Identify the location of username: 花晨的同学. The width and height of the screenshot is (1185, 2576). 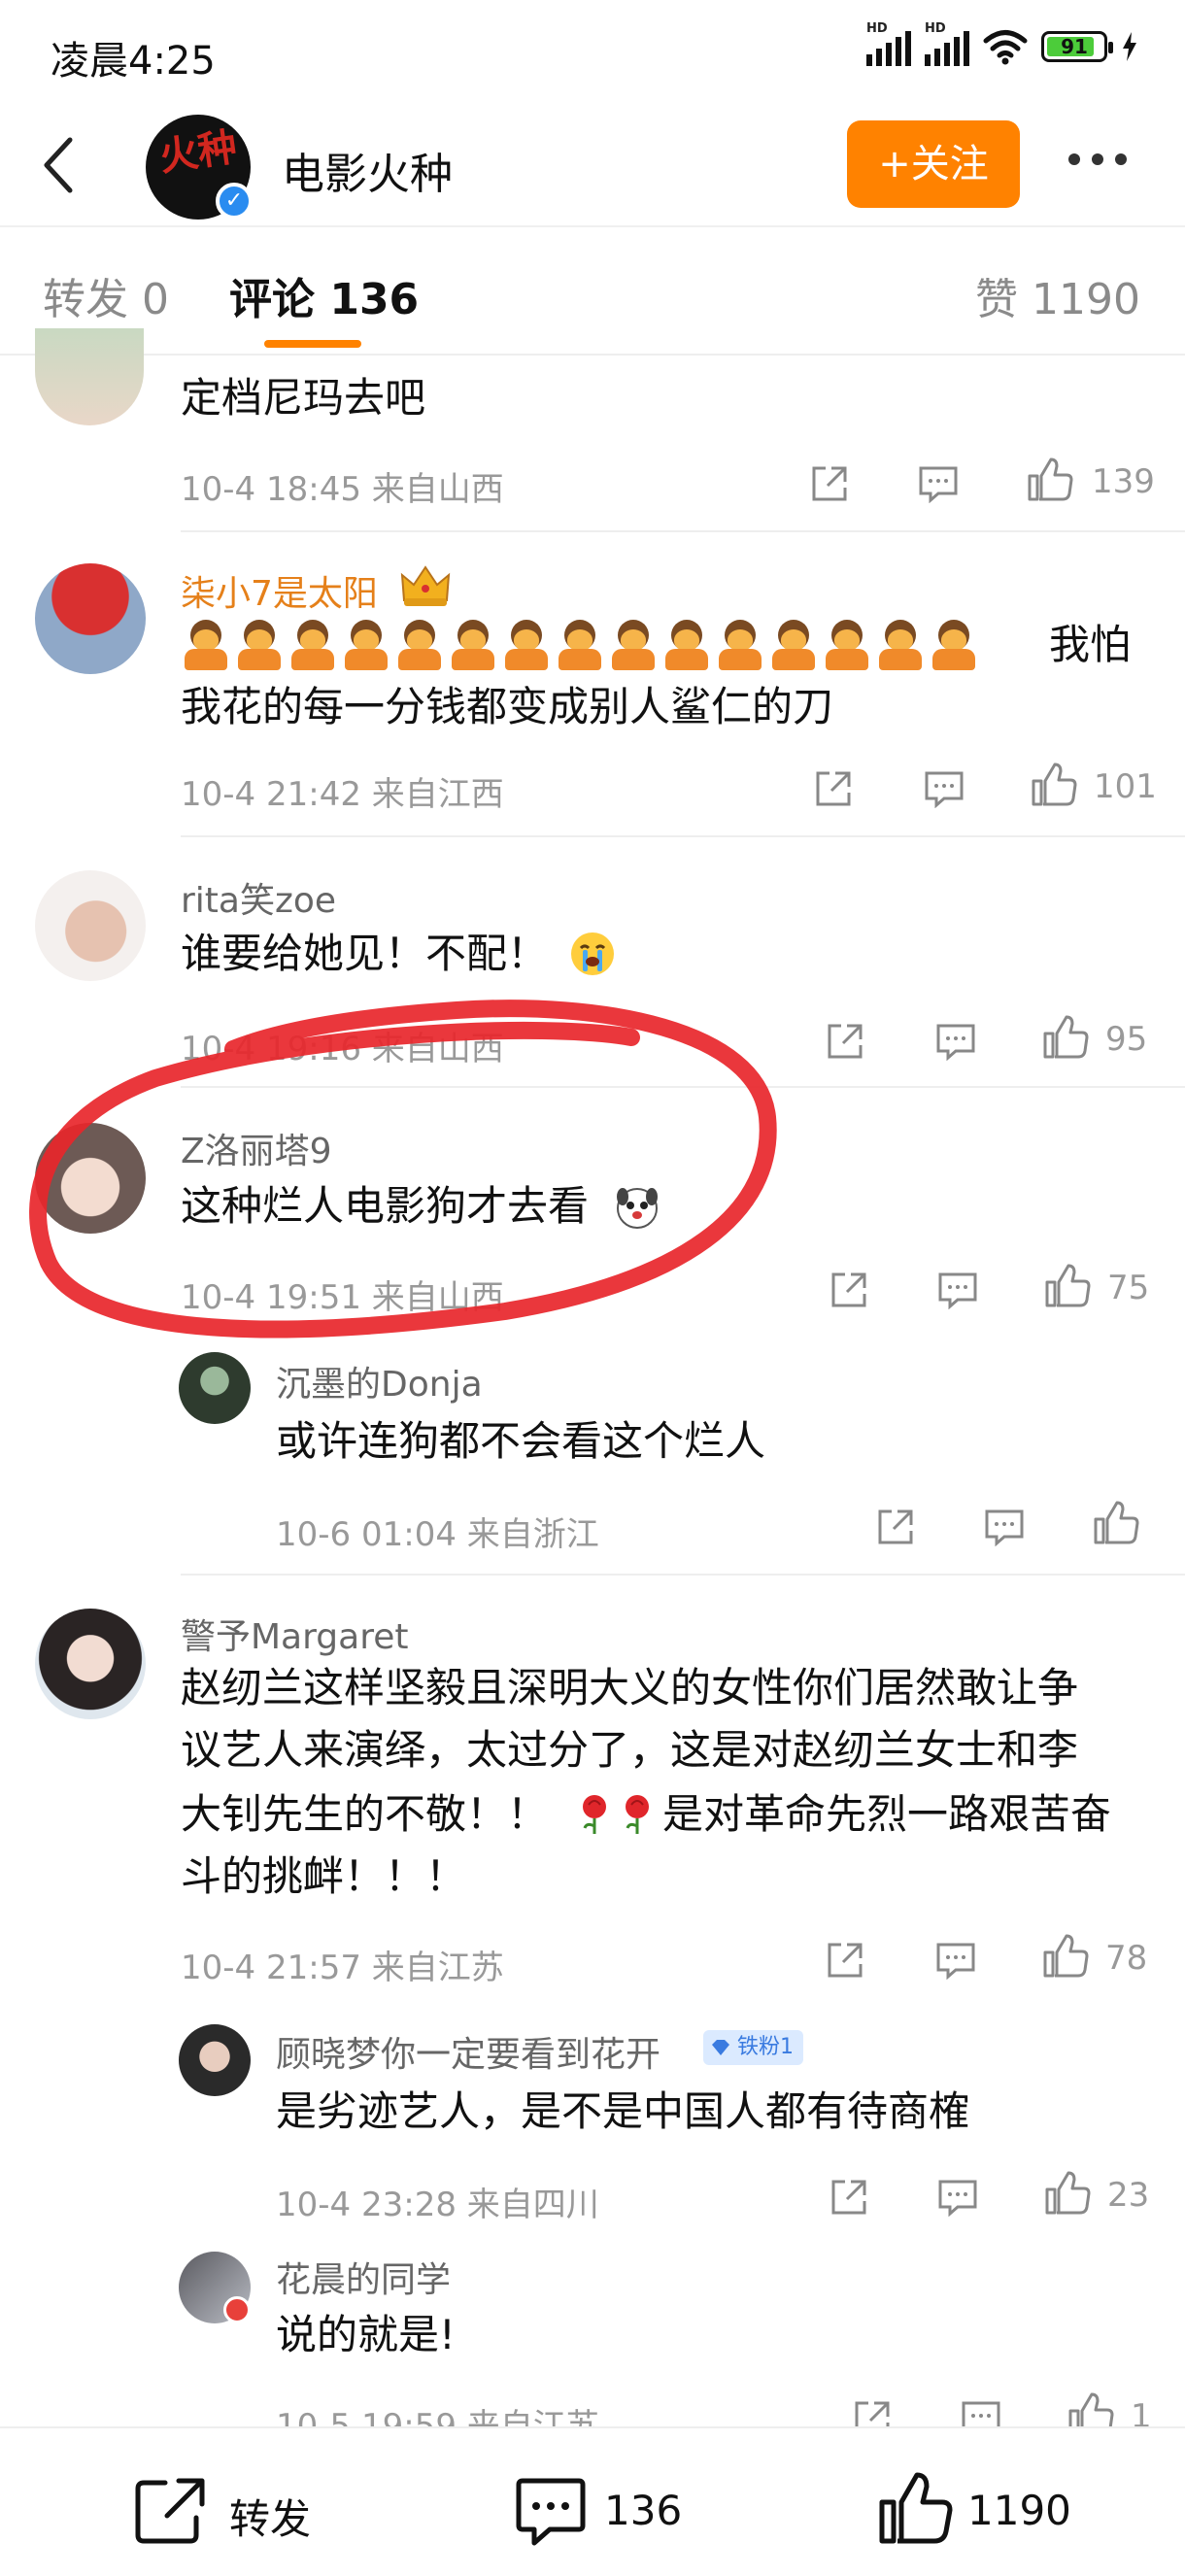
(363, 2277).